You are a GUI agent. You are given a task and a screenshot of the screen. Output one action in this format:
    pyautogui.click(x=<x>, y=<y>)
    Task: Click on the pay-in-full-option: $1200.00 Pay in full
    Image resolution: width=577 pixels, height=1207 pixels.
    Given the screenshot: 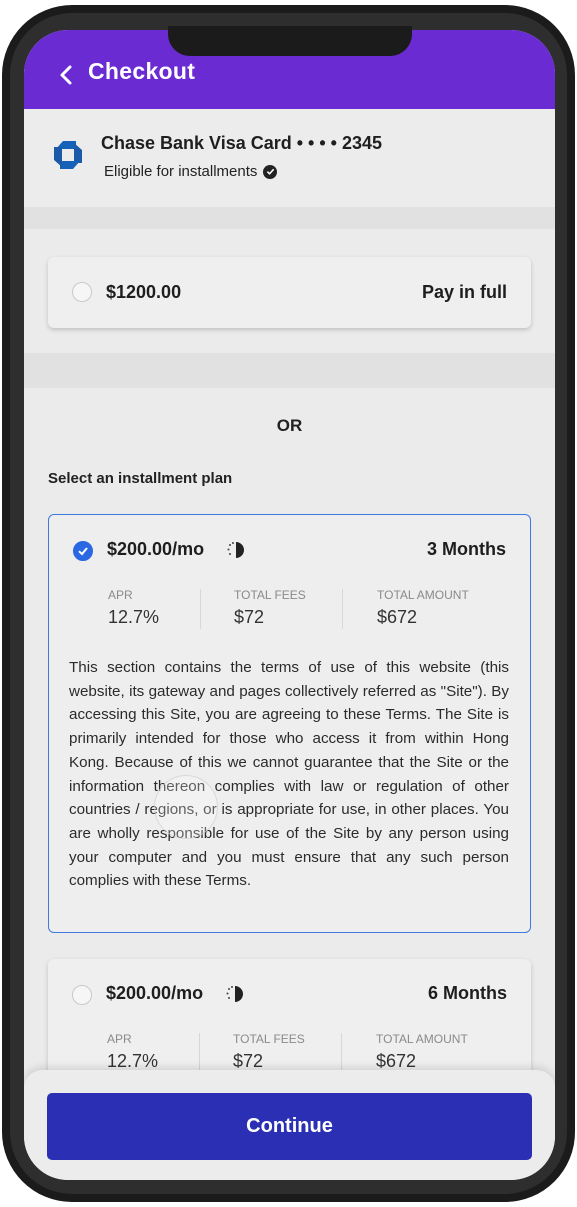 What is the action you would take?
    pyautogui.click(x=289, y=292)
    